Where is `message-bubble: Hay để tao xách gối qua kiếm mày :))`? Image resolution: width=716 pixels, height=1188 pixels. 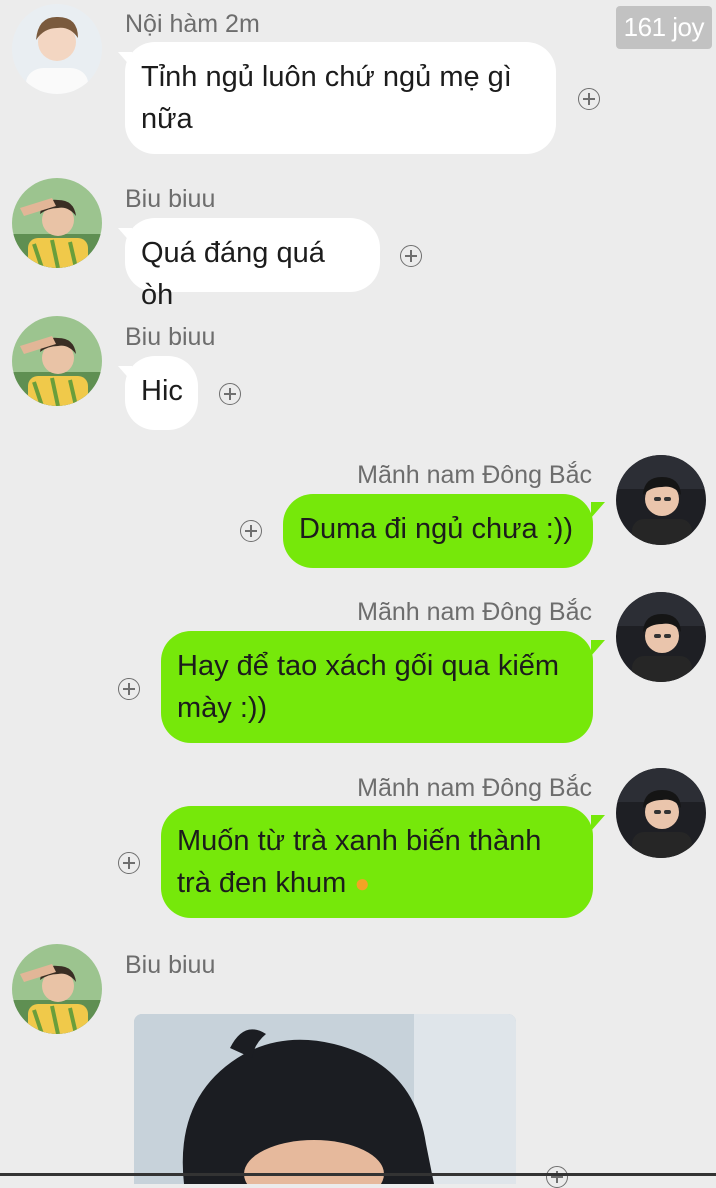 message-bubble: Hay để tao xách gối qua kiếm mày :)) is located at coordinates (377, 687).